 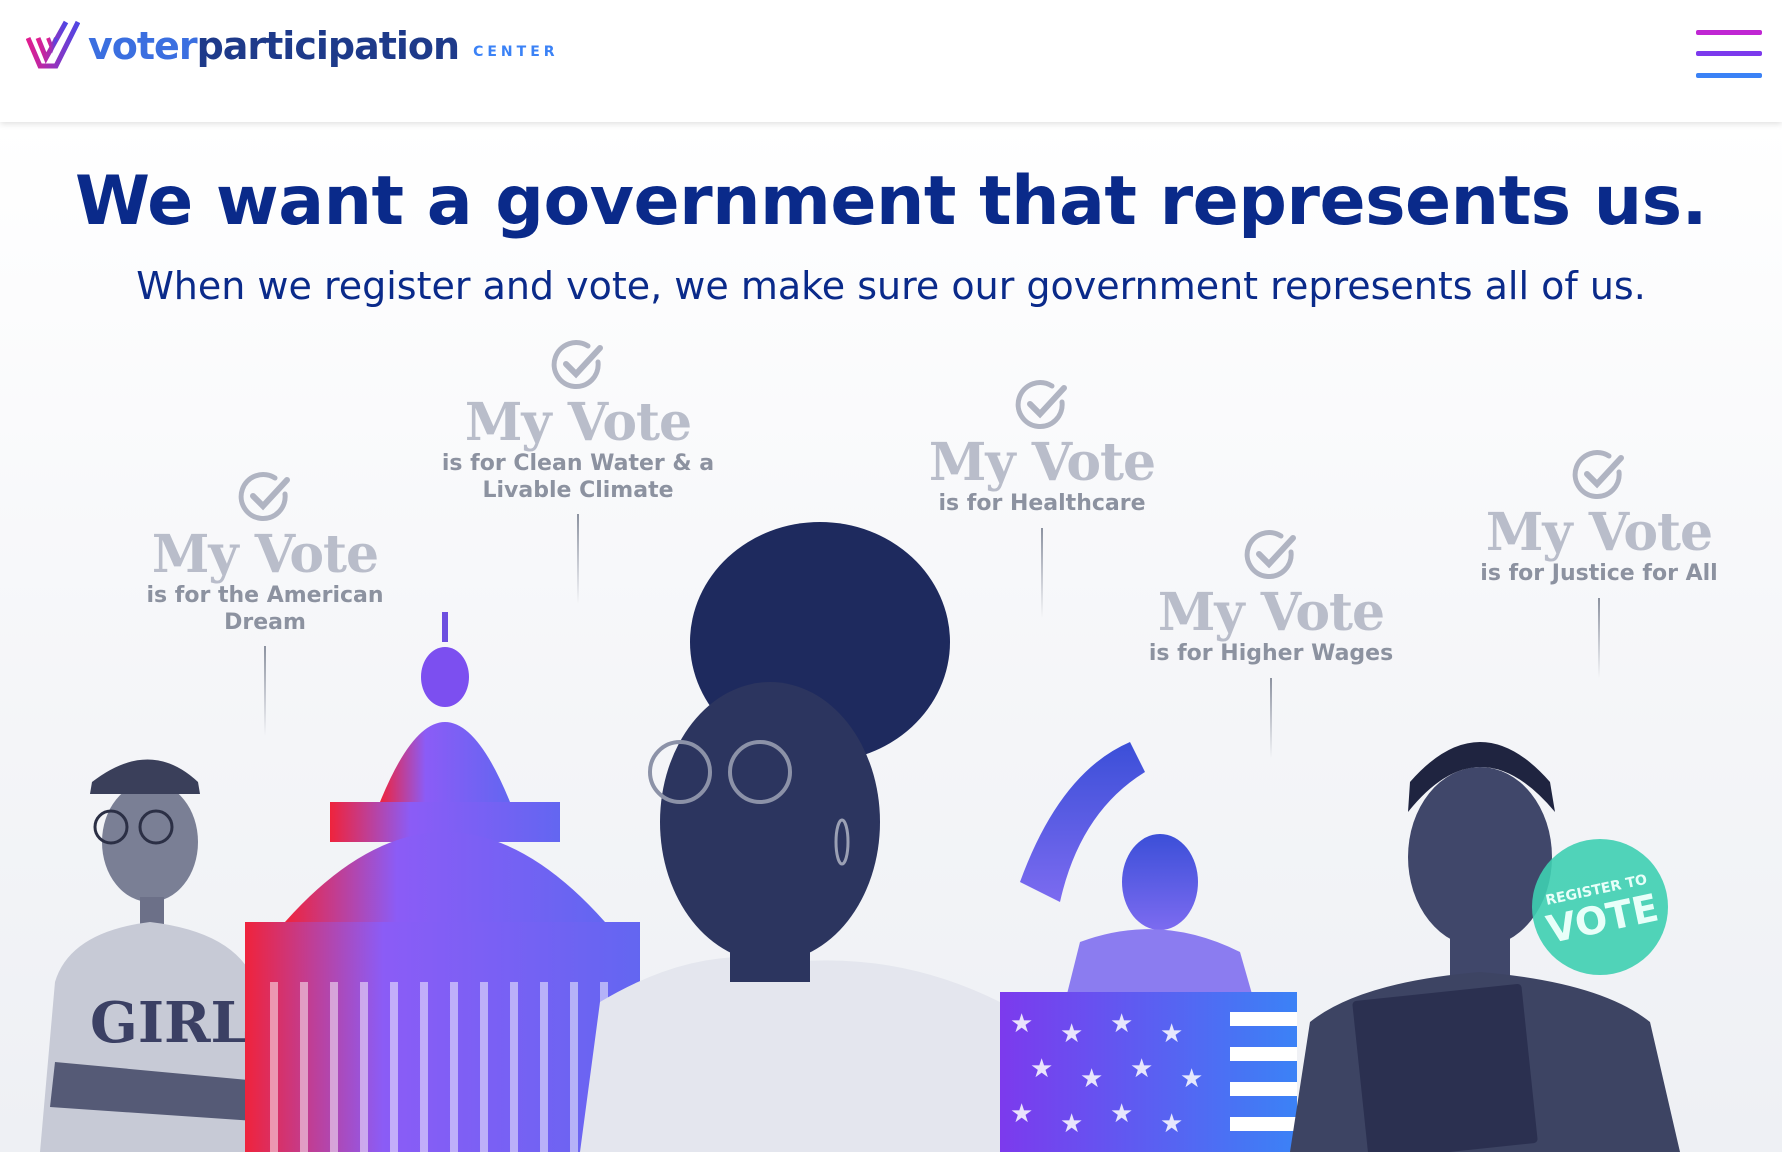 I want to click on vote-caption: is for Justice for All, so click(x=1599, y=574).